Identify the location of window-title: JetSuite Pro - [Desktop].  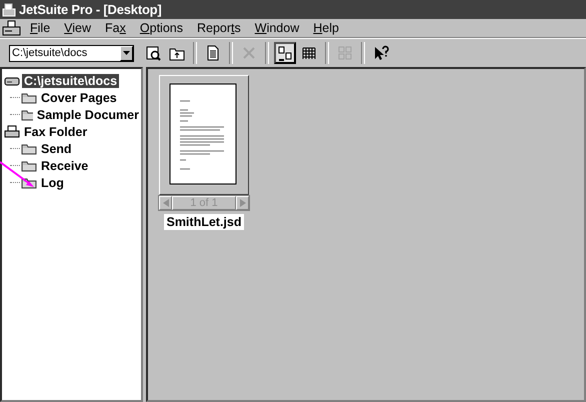
(90, 9).